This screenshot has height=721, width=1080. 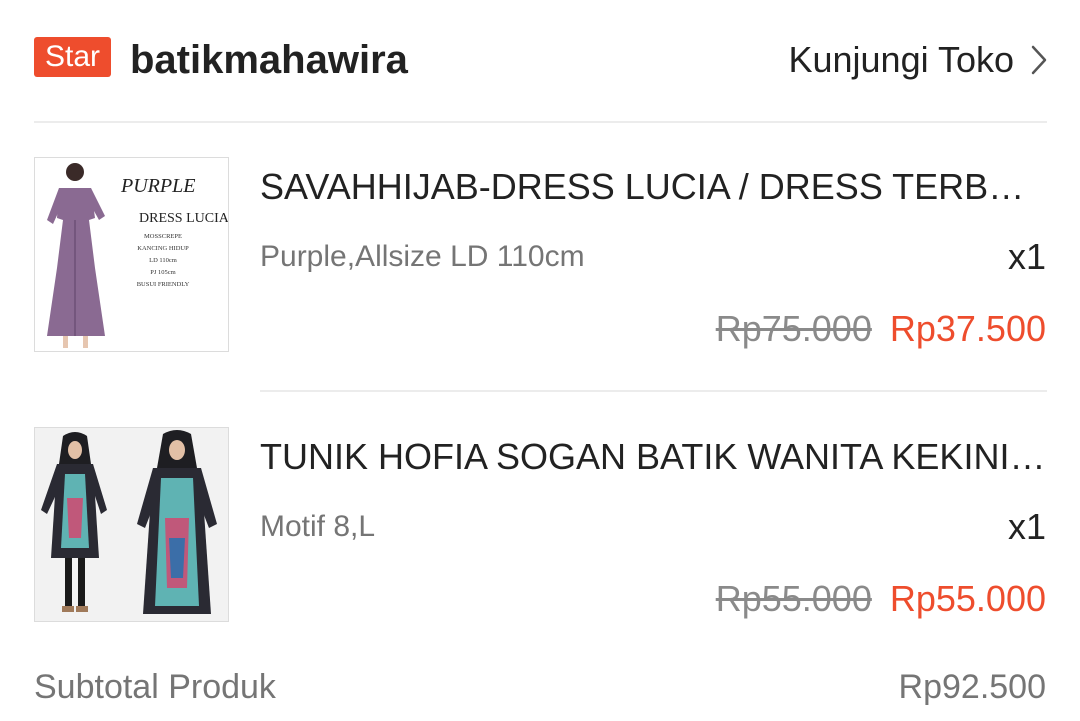 What do you see at coordinates (155, 687) in the screenshot?
I see `subtotal-label: Subtotal Produk` at bounding box center [155, 687].